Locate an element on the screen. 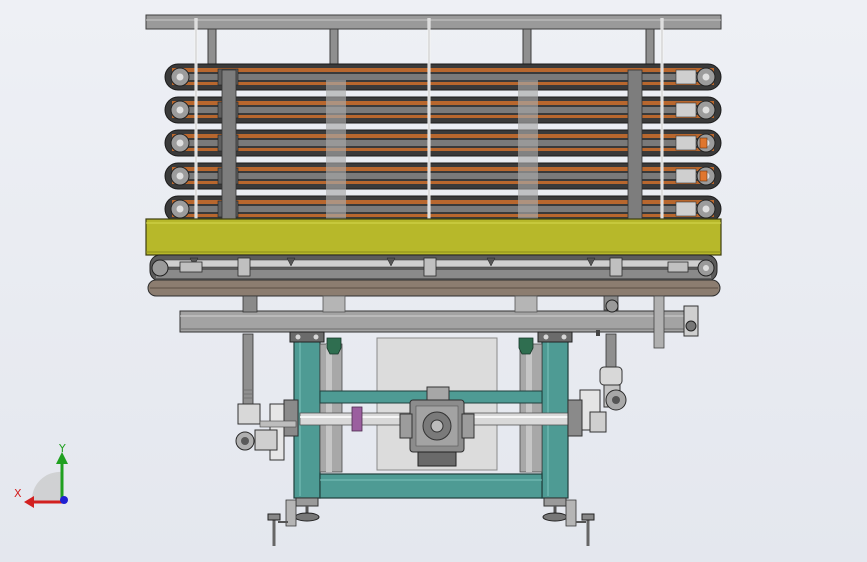 The width and height of the screenshot is (867, 562). coordinate-triad: Y X is located at coordinates (41, 475).